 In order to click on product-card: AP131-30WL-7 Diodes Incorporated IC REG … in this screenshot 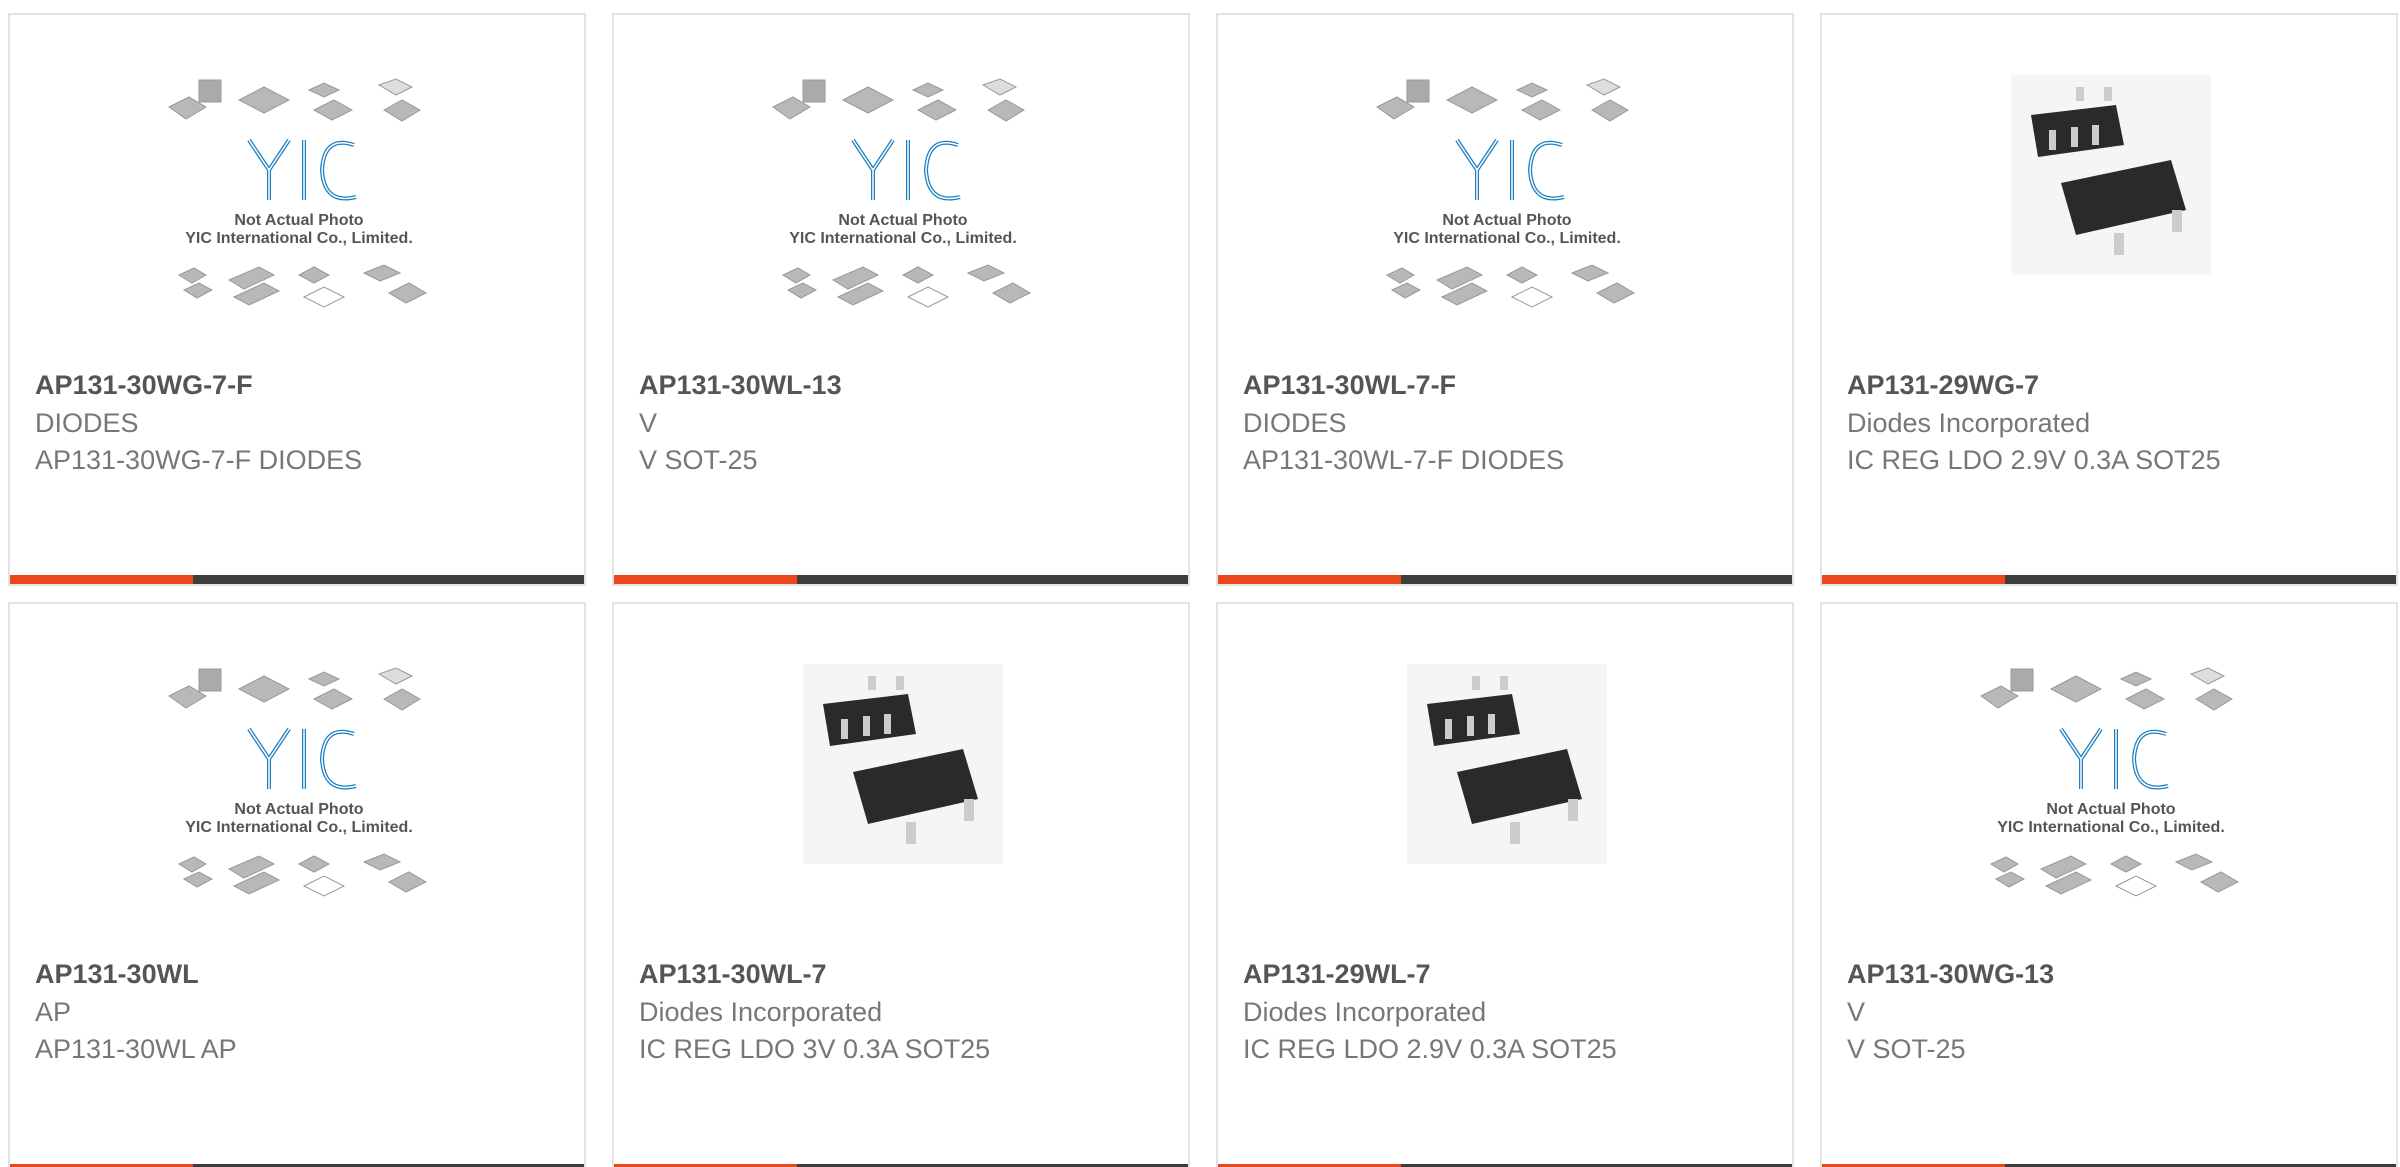, I will do `click(901, 884)`.